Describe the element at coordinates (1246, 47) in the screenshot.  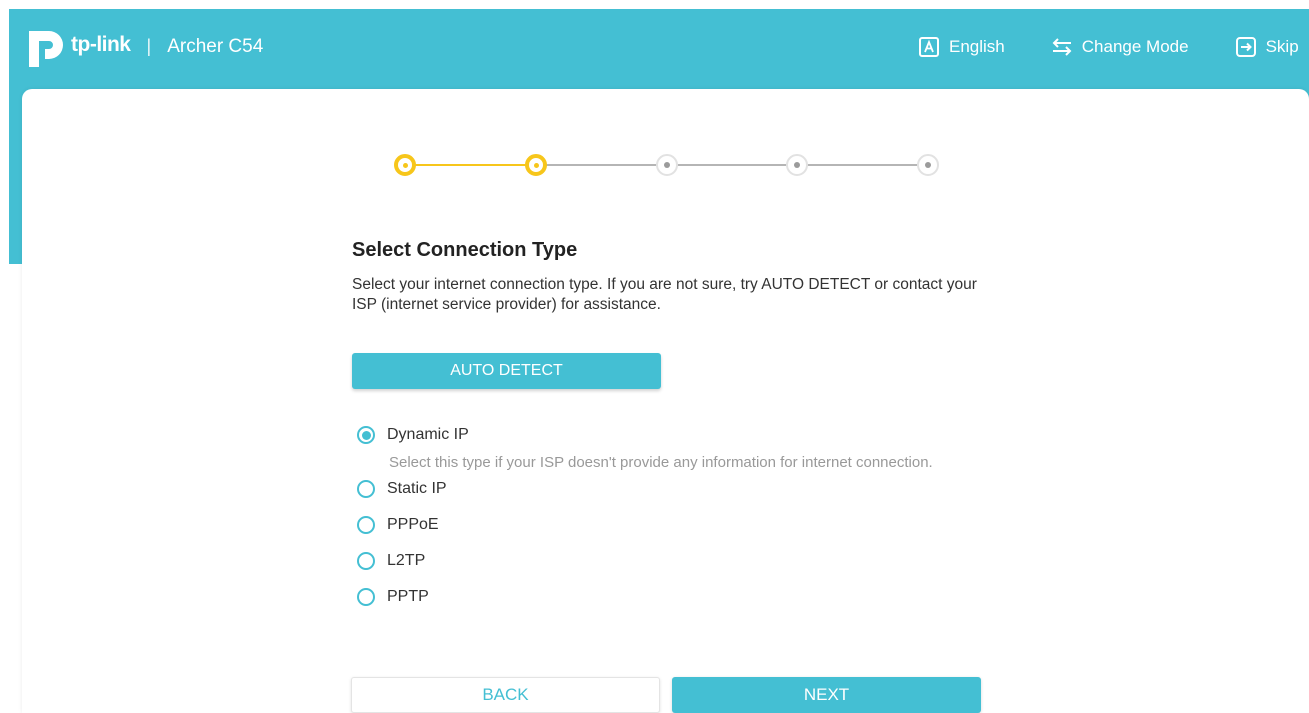
I see `exit-arrow-icon` at that location.